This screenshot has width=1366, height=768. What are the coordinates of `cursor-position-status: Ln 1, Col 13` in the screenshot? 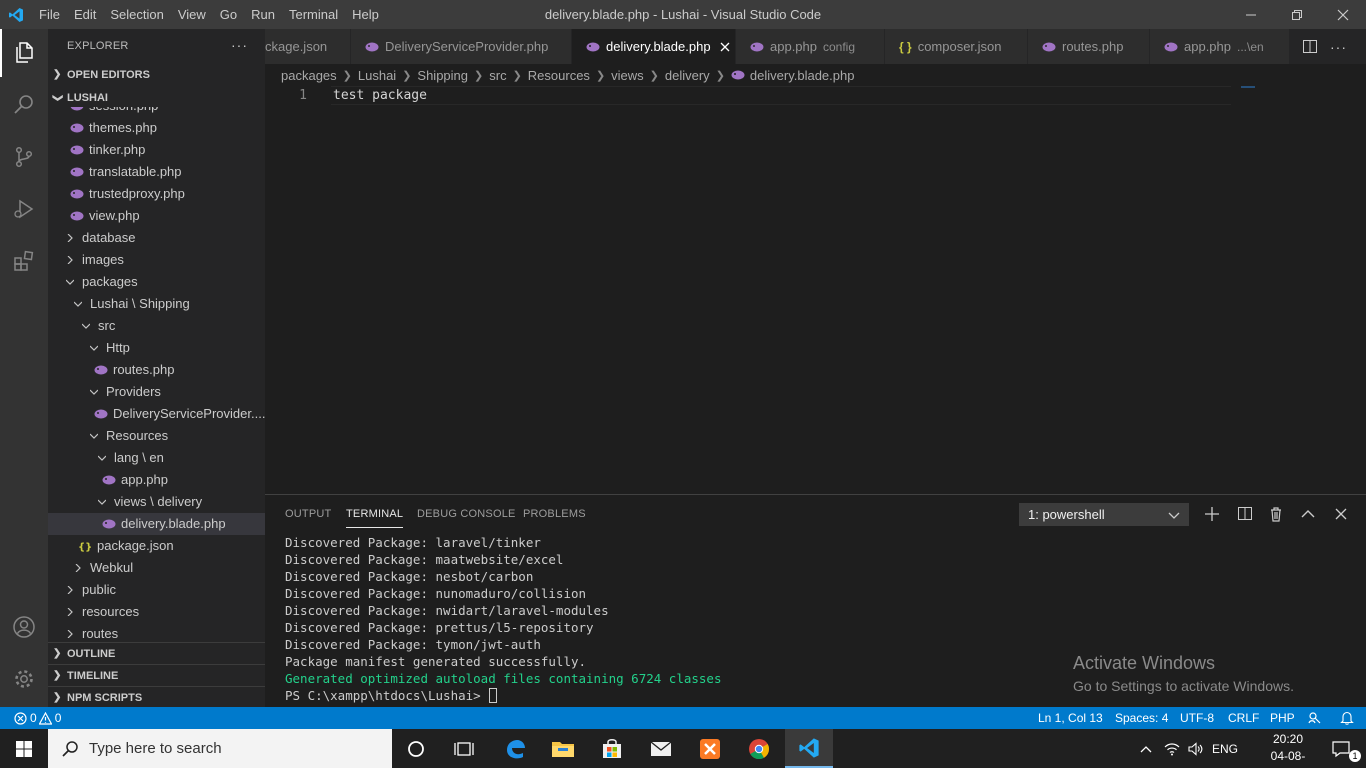 It's located at (1070, 718).